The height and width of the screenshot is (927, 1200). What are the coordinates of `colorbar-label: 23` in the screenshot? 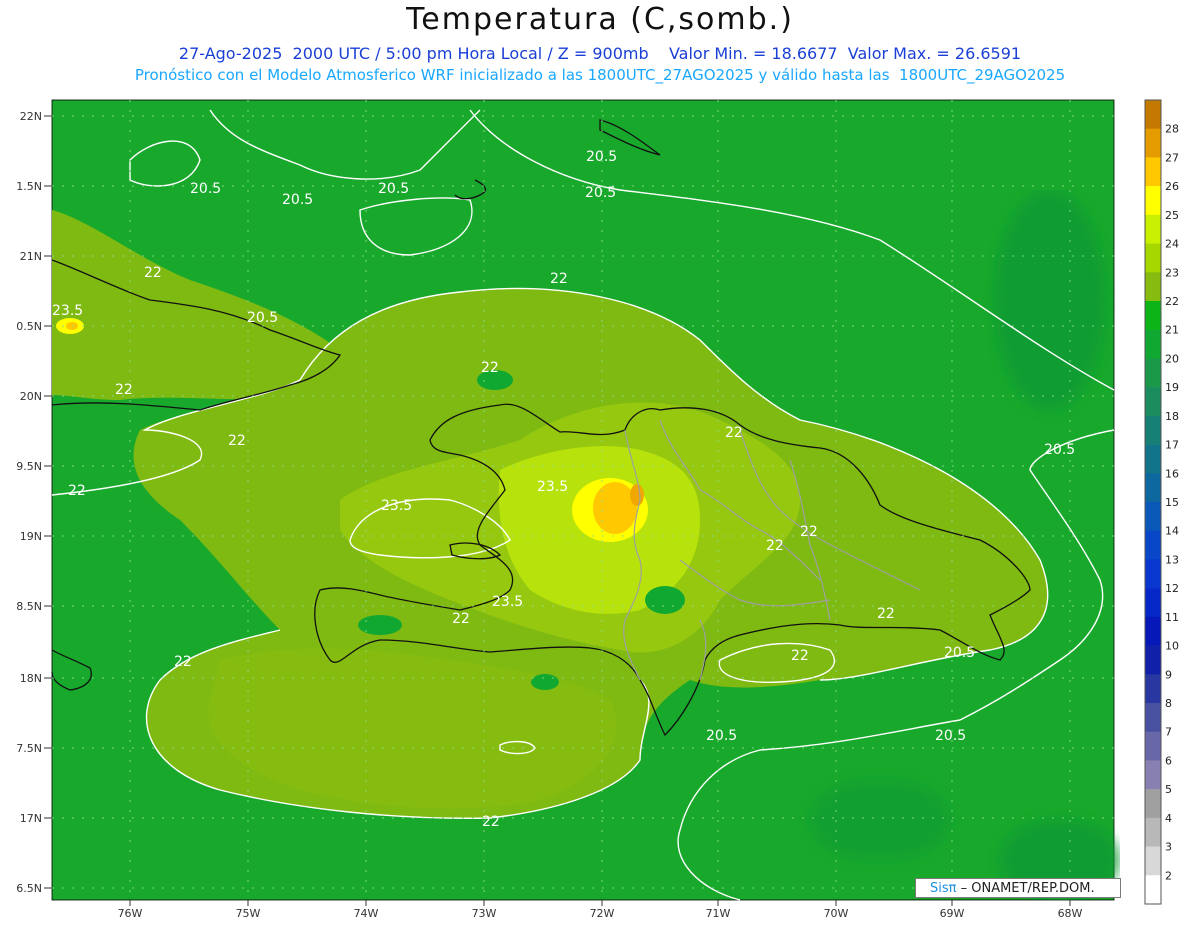 It's located at (1172, 272).